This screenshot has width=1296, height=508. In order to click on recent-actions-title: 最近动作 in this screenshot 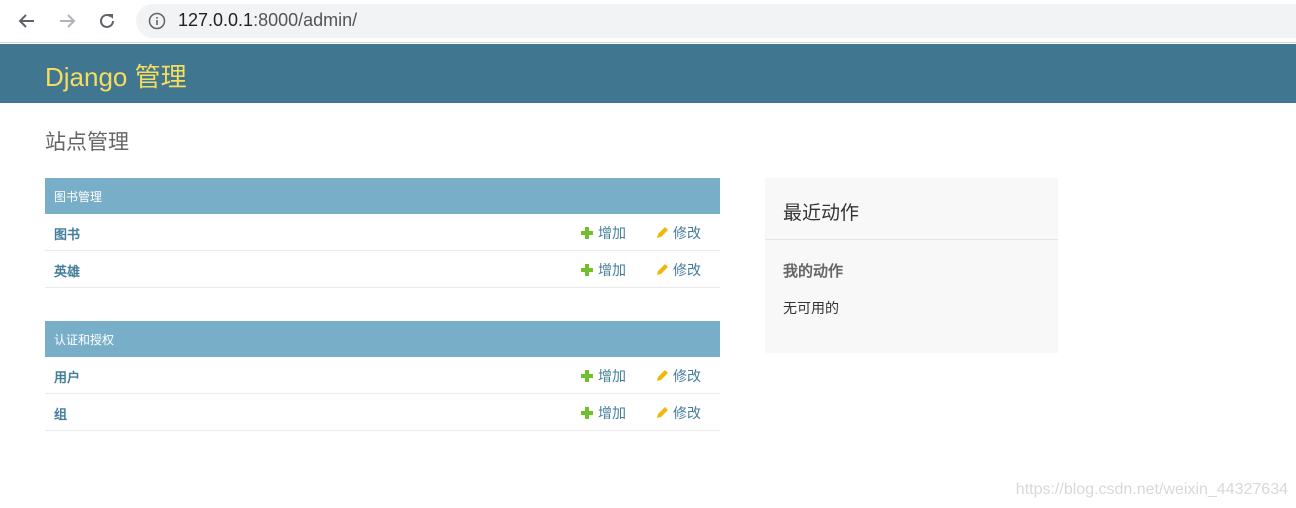, I will do `click(911, 209)`.